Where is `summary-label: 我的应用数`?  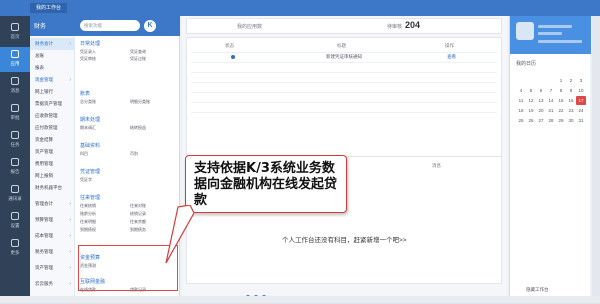 summary-label: 我的应用数 is located at coordinates (250, 27).